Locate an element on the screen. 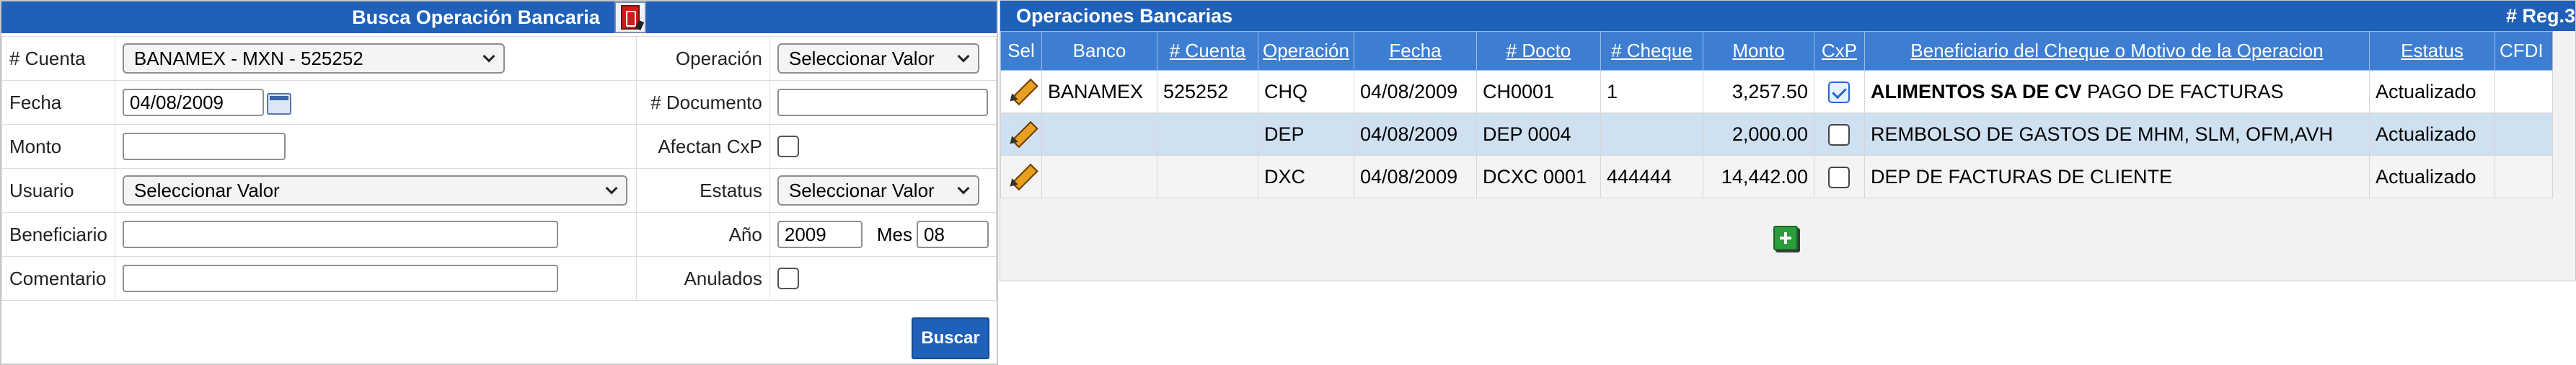  col-header-cxp-label: CxP is located at coordinates (1839, 51).